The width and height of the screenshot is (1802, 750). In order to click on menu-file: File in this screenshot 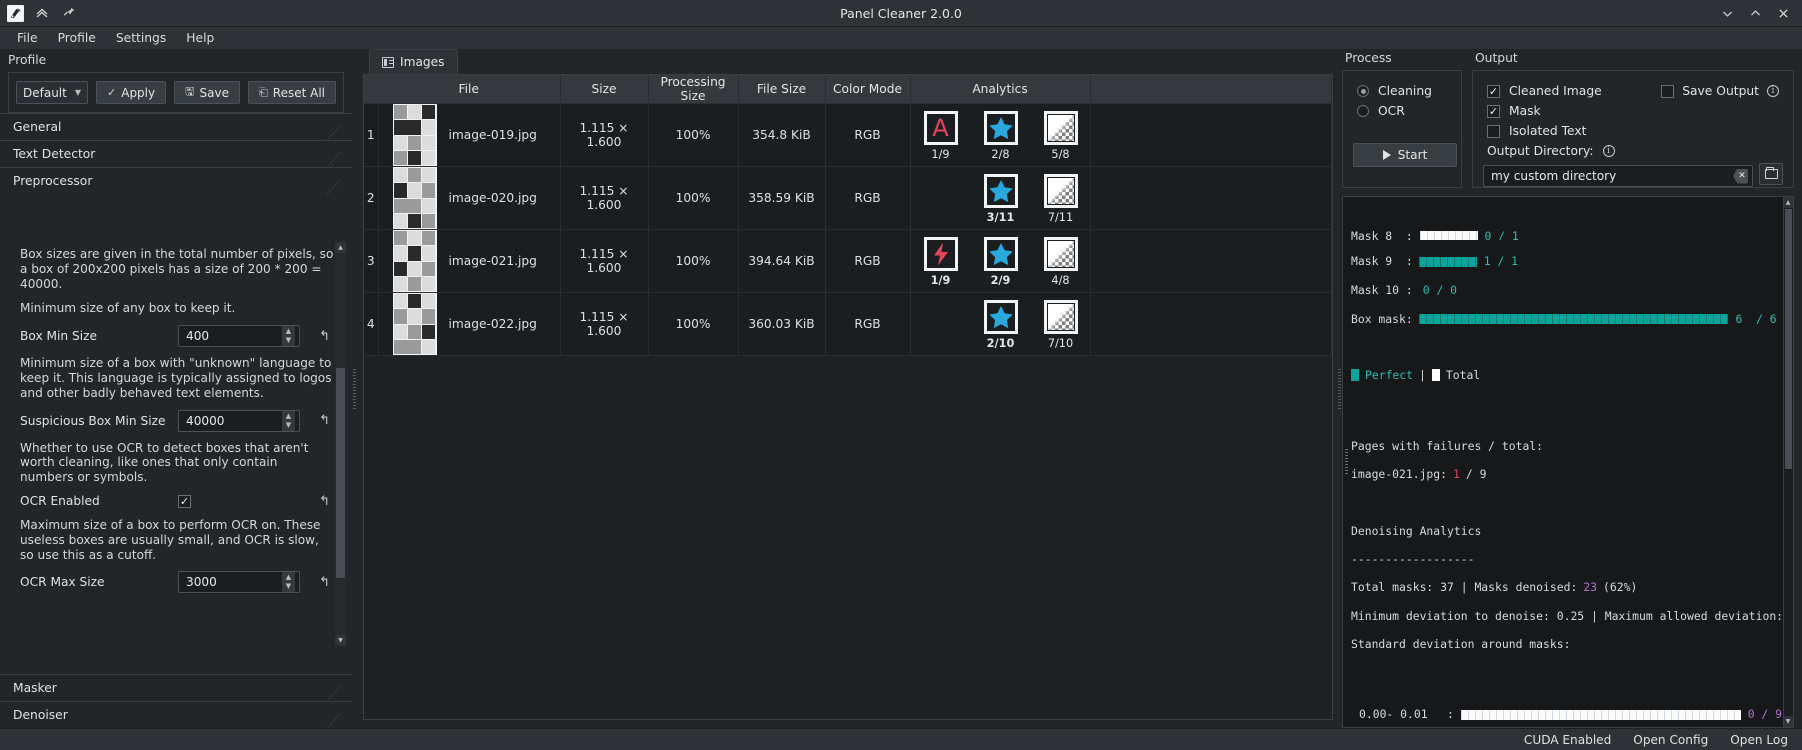, I will do `click(27, 38)`.